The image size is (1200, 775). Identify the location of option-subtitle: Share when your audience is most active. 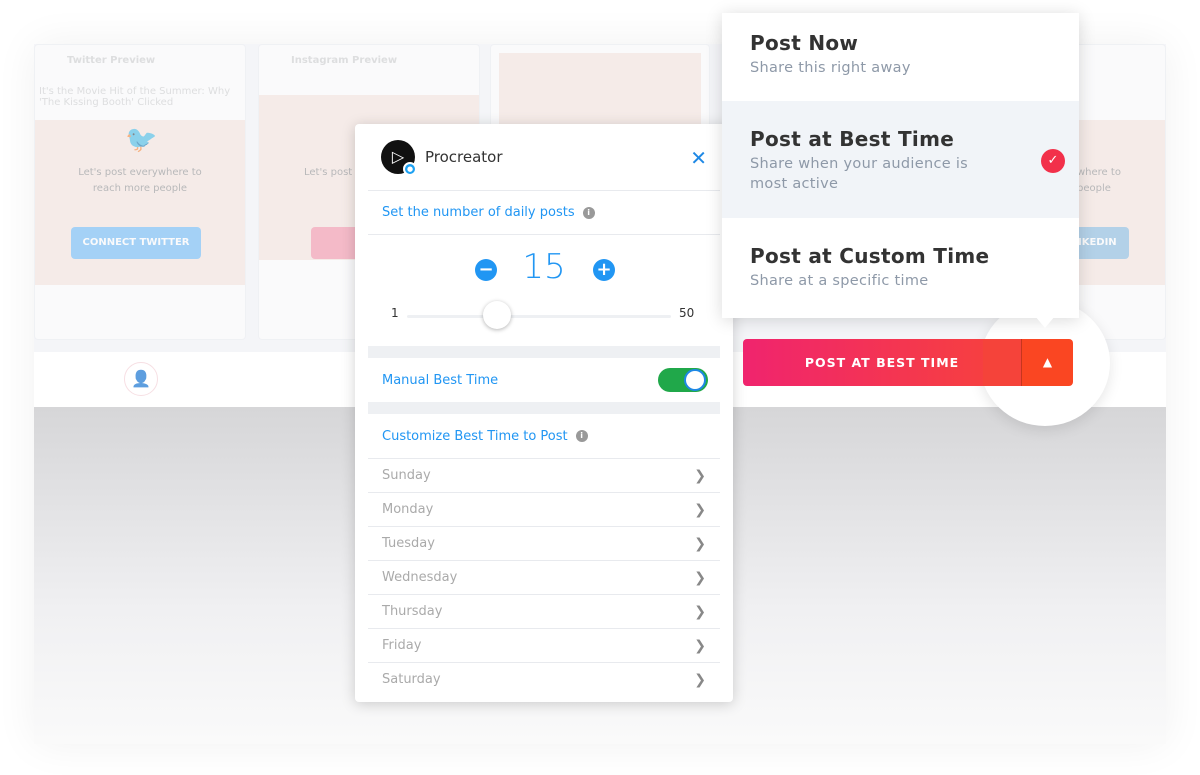
(859, 174).